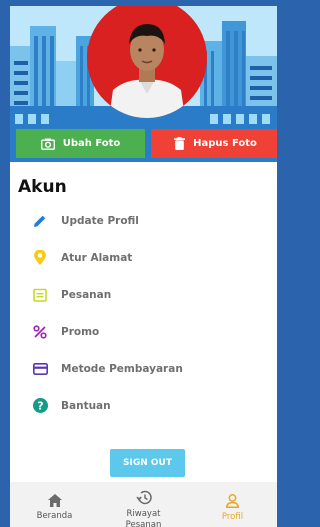  Describe the element at coordinates (147, 71) in the screenshot. I see `person-photo` at that location.